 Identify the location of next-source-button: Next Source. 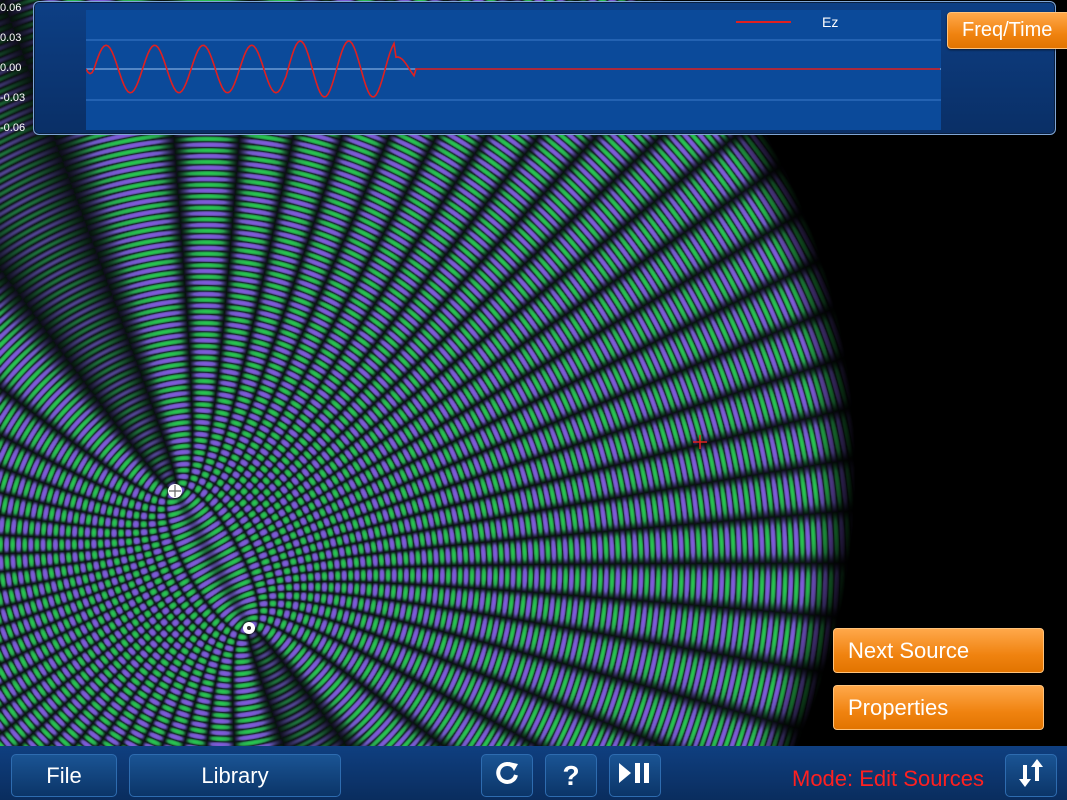
(938, 650).